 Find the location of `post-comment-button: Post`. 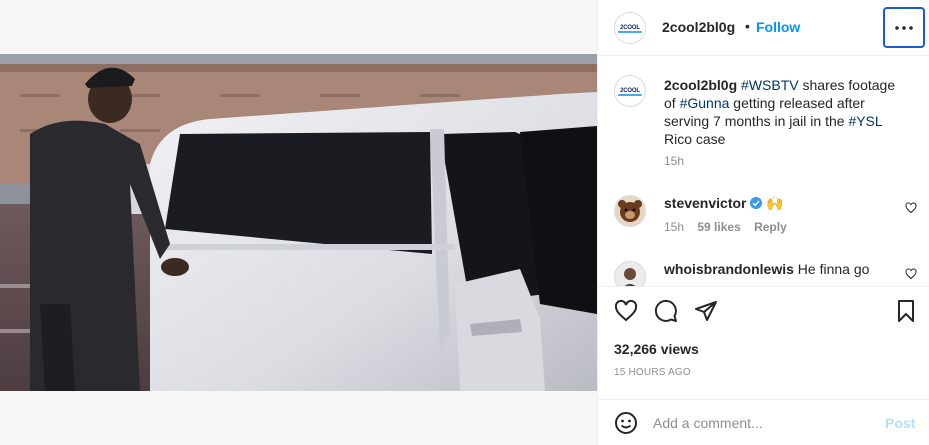

post-comment-button: Post is located at coordinates (900, 423).